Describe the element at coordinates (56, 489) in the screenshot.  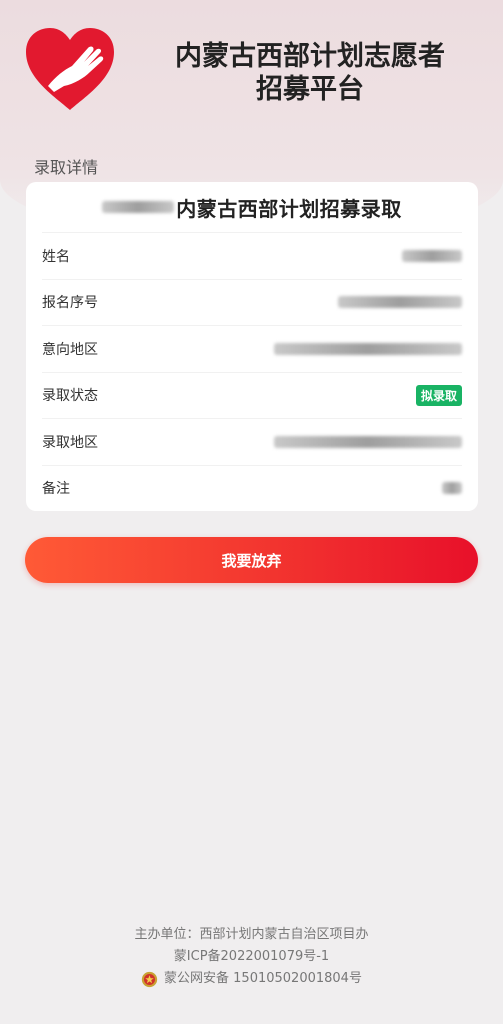
I see `row-label: 备注` at that location.